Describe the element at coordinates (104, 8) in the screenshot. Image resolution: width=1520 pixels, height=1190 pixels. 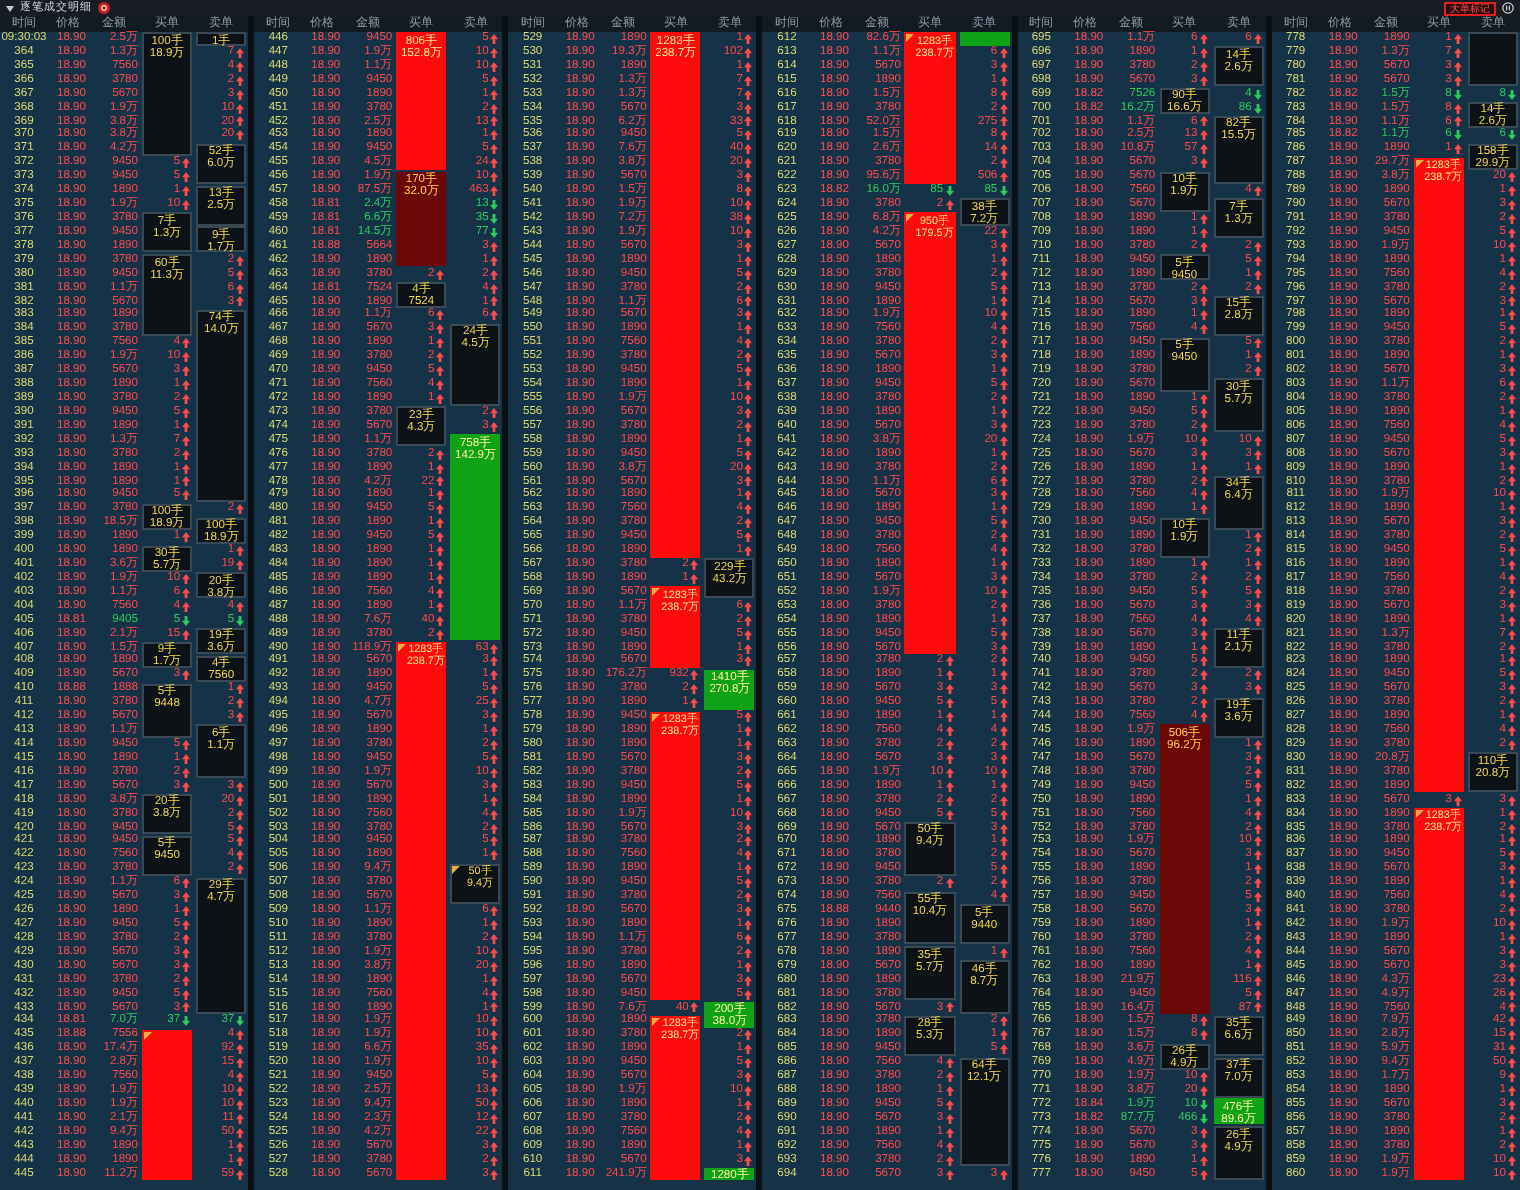
I see `badge-icon` at that location.